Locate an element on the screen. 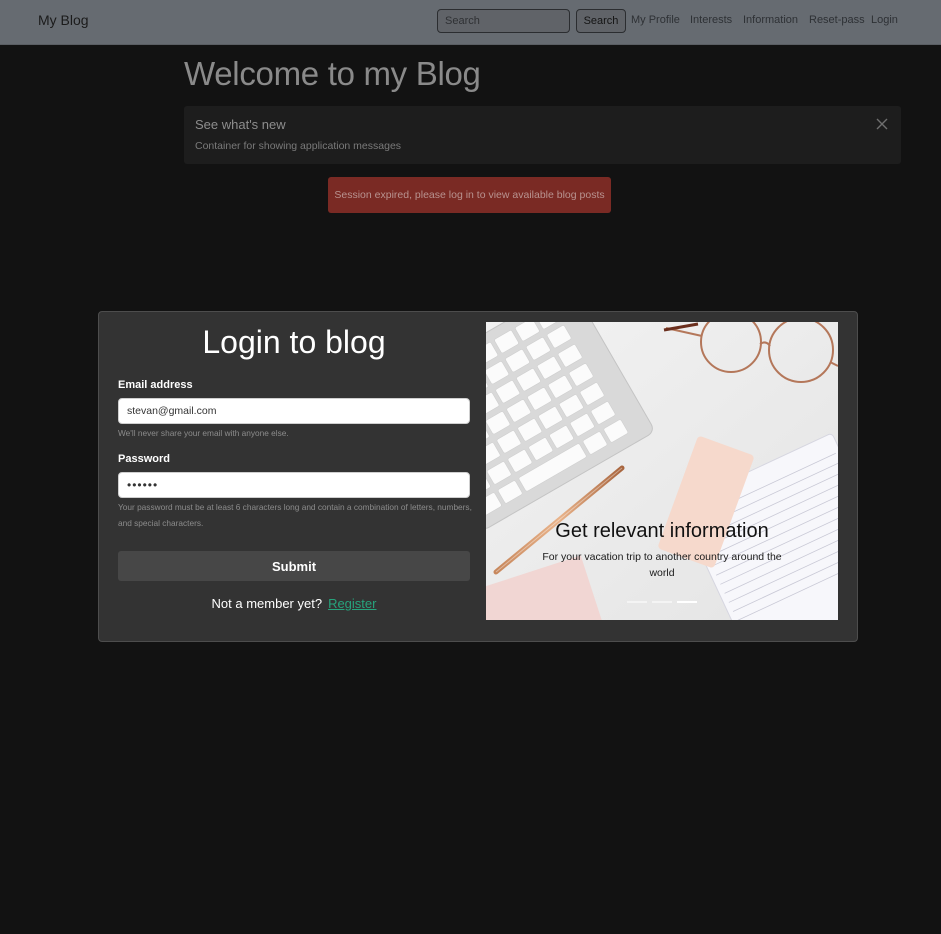 This screenshot has height=934, width=941. register-prompt: Not a member yet? Register is located at coordinates (294, 603).